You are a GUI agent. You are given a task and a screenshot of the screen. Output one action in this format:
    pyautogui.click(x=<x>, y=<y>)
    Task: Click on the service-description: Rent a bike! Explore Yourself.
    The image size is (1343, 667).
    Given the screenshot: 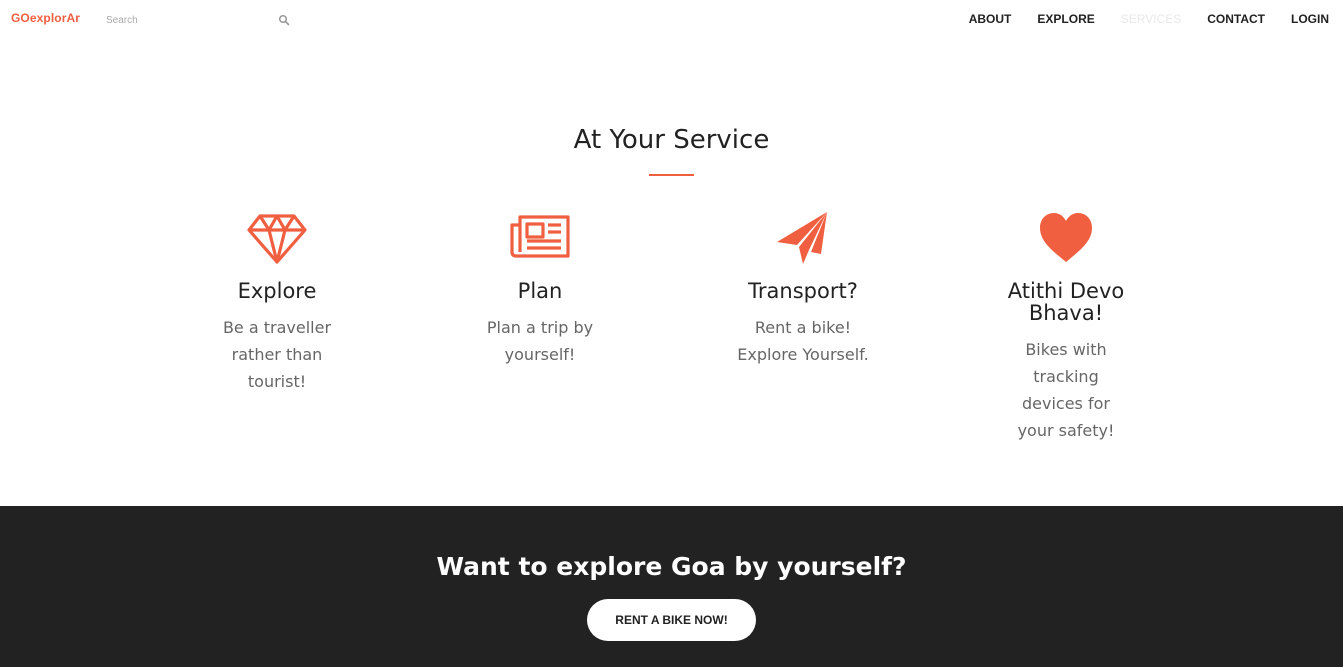 What is the action you would take?
    pyautogui.click(x=803, y=341)
    